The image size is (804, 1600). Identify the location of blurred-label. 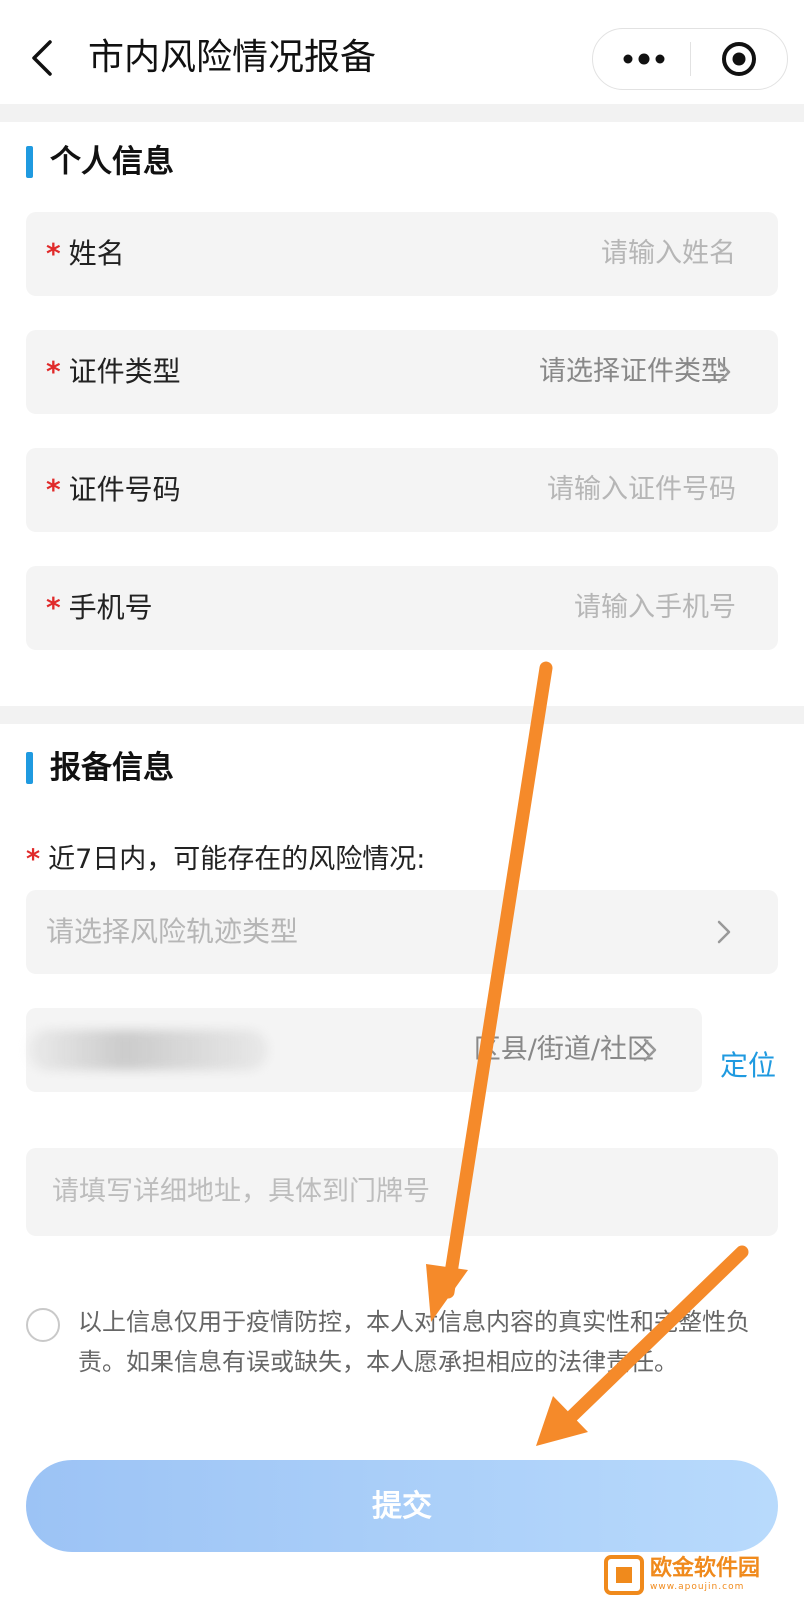
(148, 1050).